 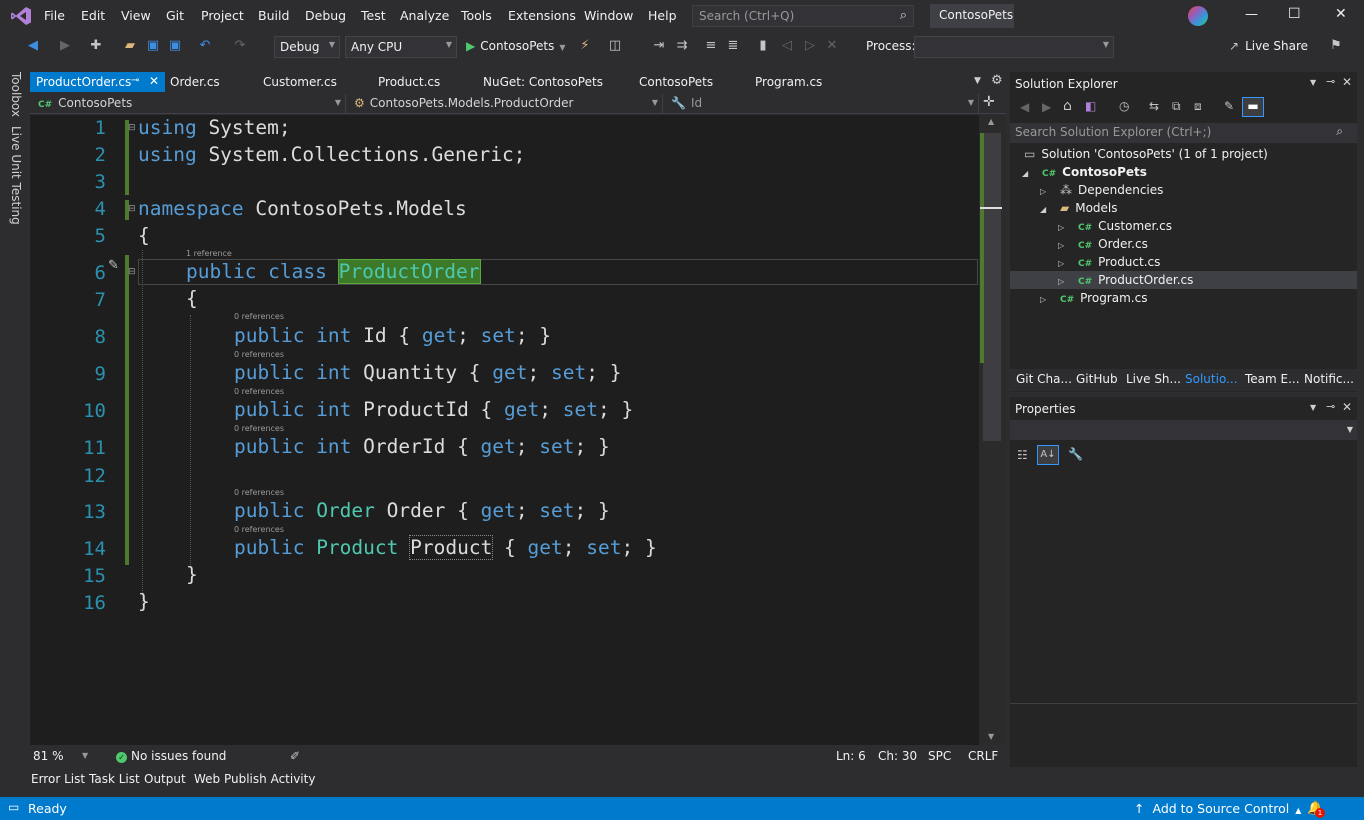 I want to click on panel-menu-icon: ▼, so click(x=1313, y=82).